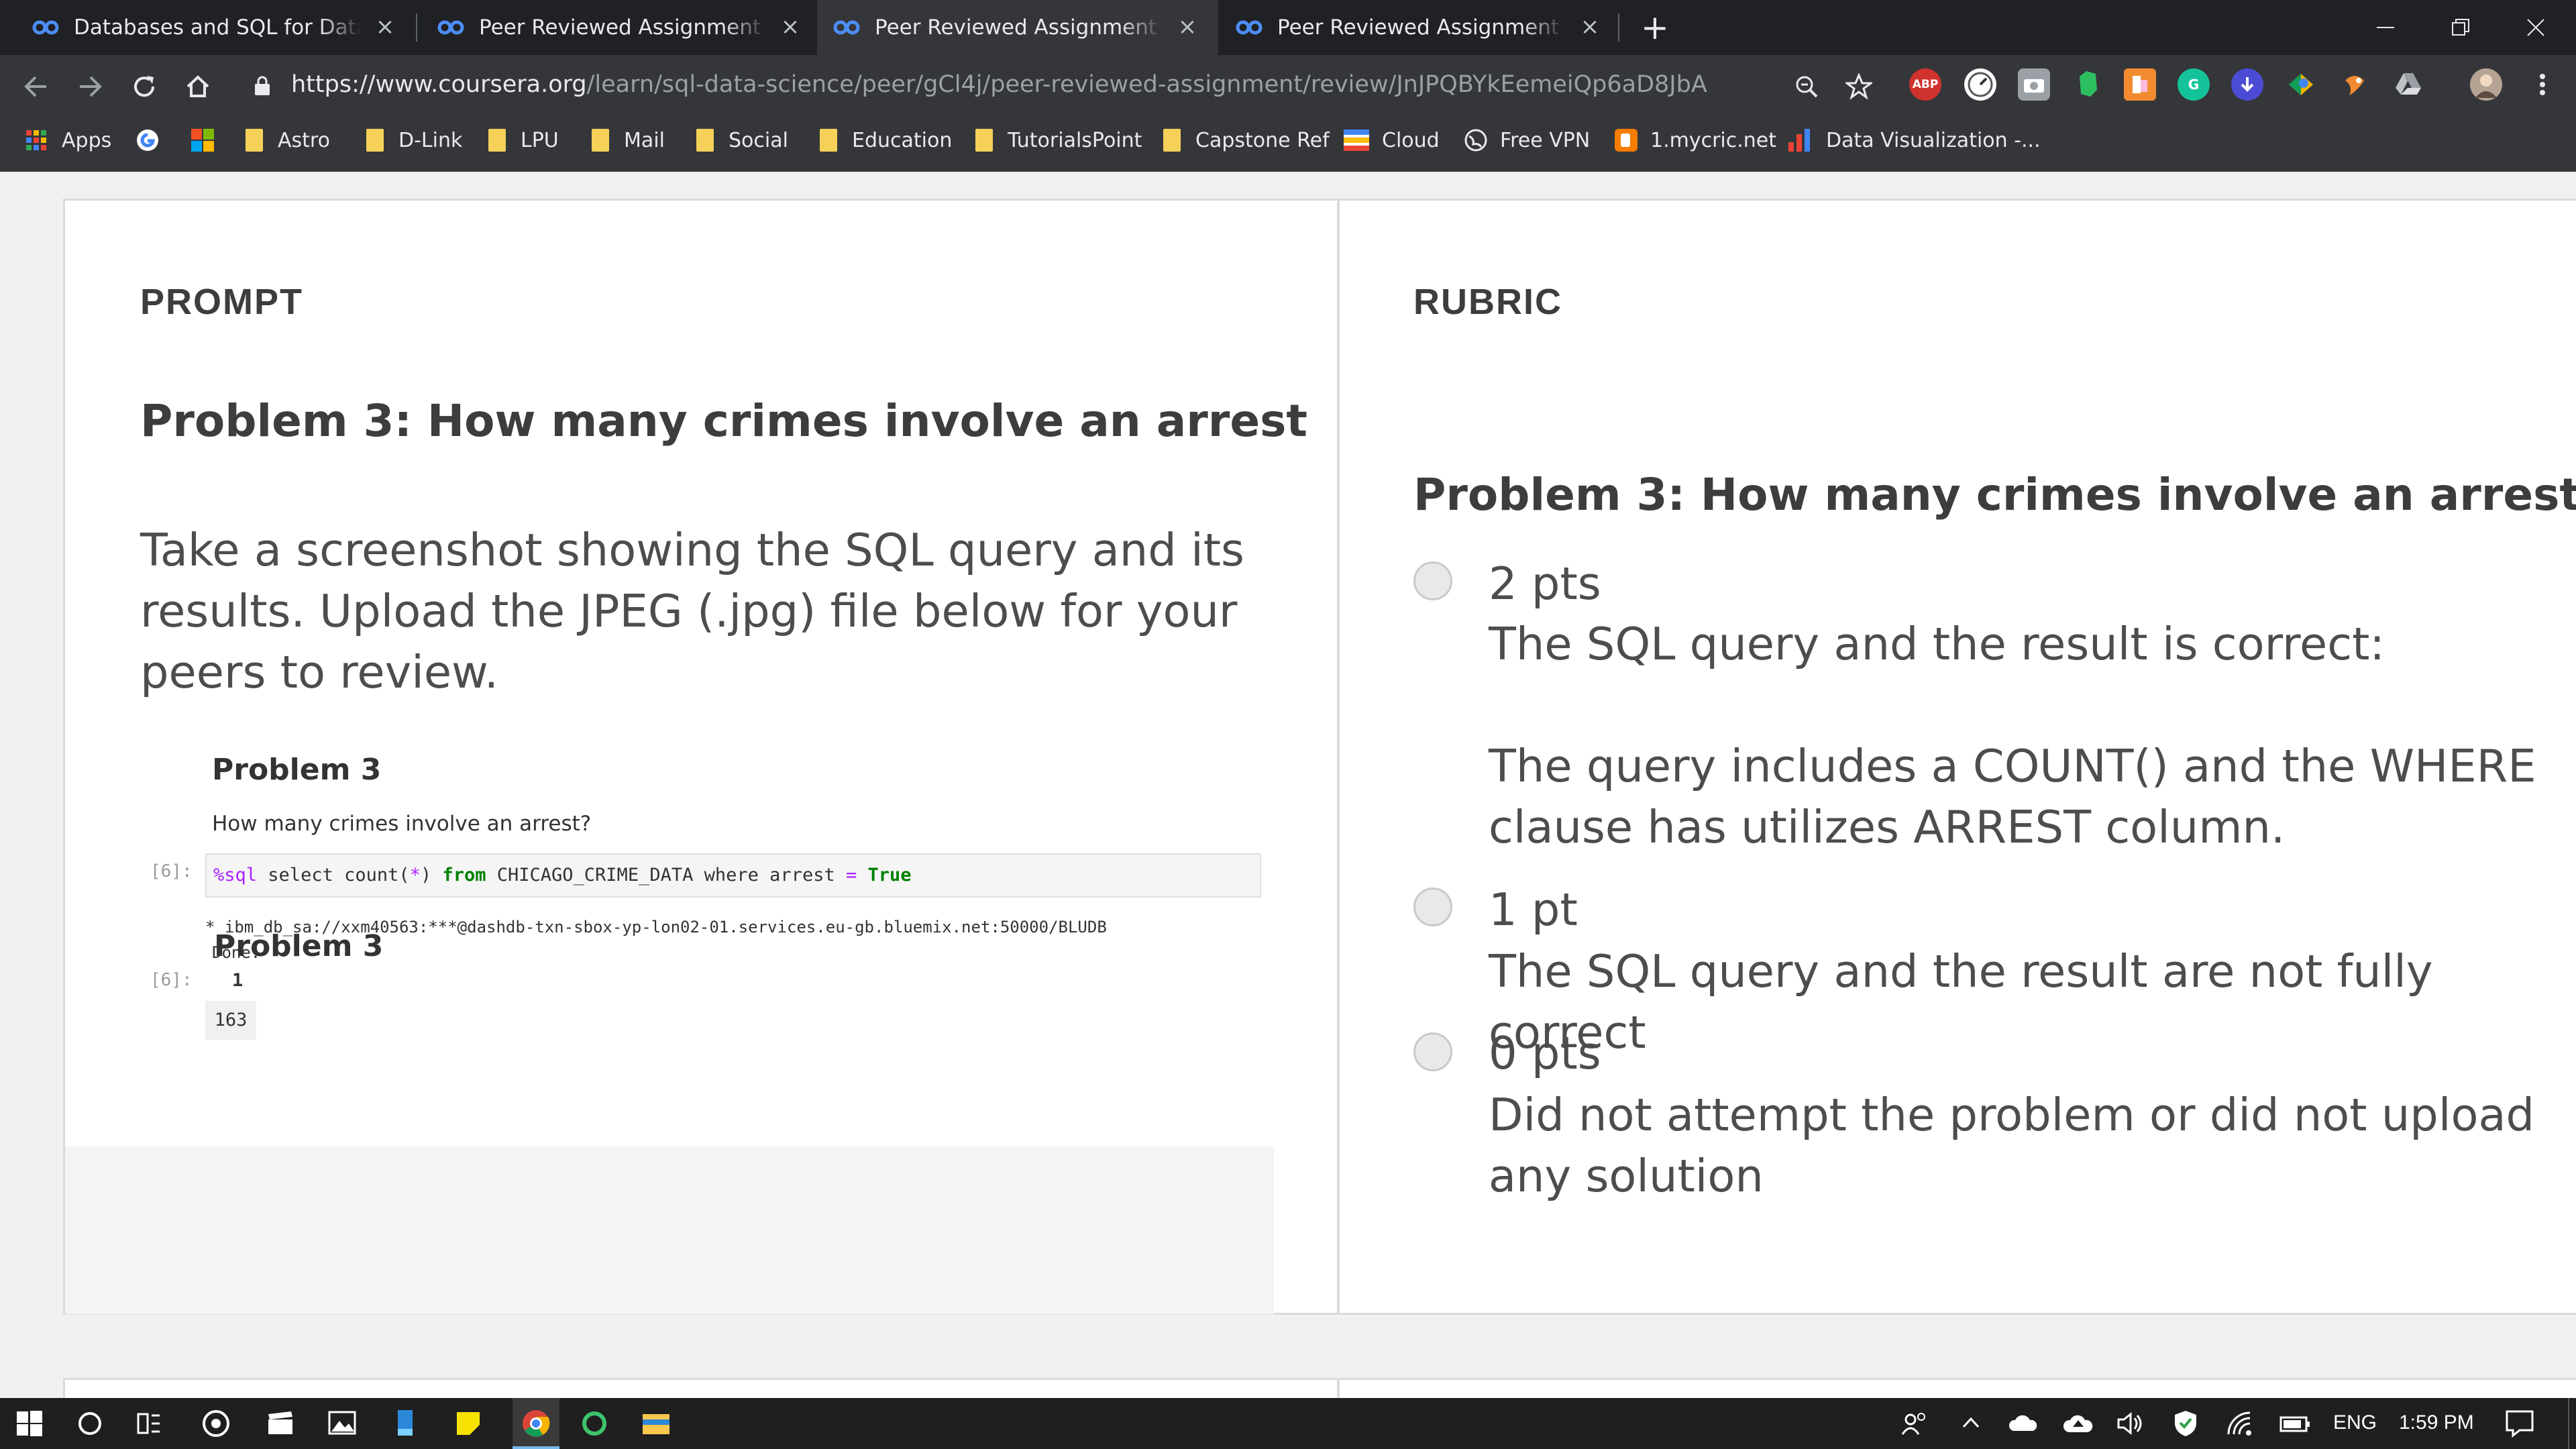 Image resolution: width=2576 pixels, height=1449 pixels. What do you see at coordinates (2436, 1422) in the screenshot?
I see `clock: 1:59 PM` at bounding box center [2436, 1422].